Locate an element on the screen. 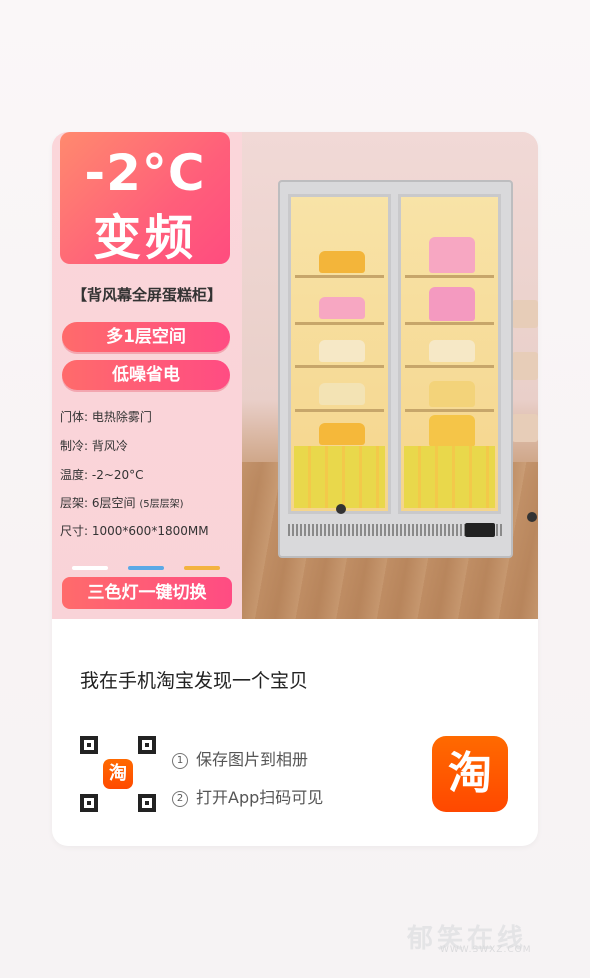 The height and width of the screenshot is (978, 590). taobao-app-icon: 淘 is located at coordinates (470, 774).